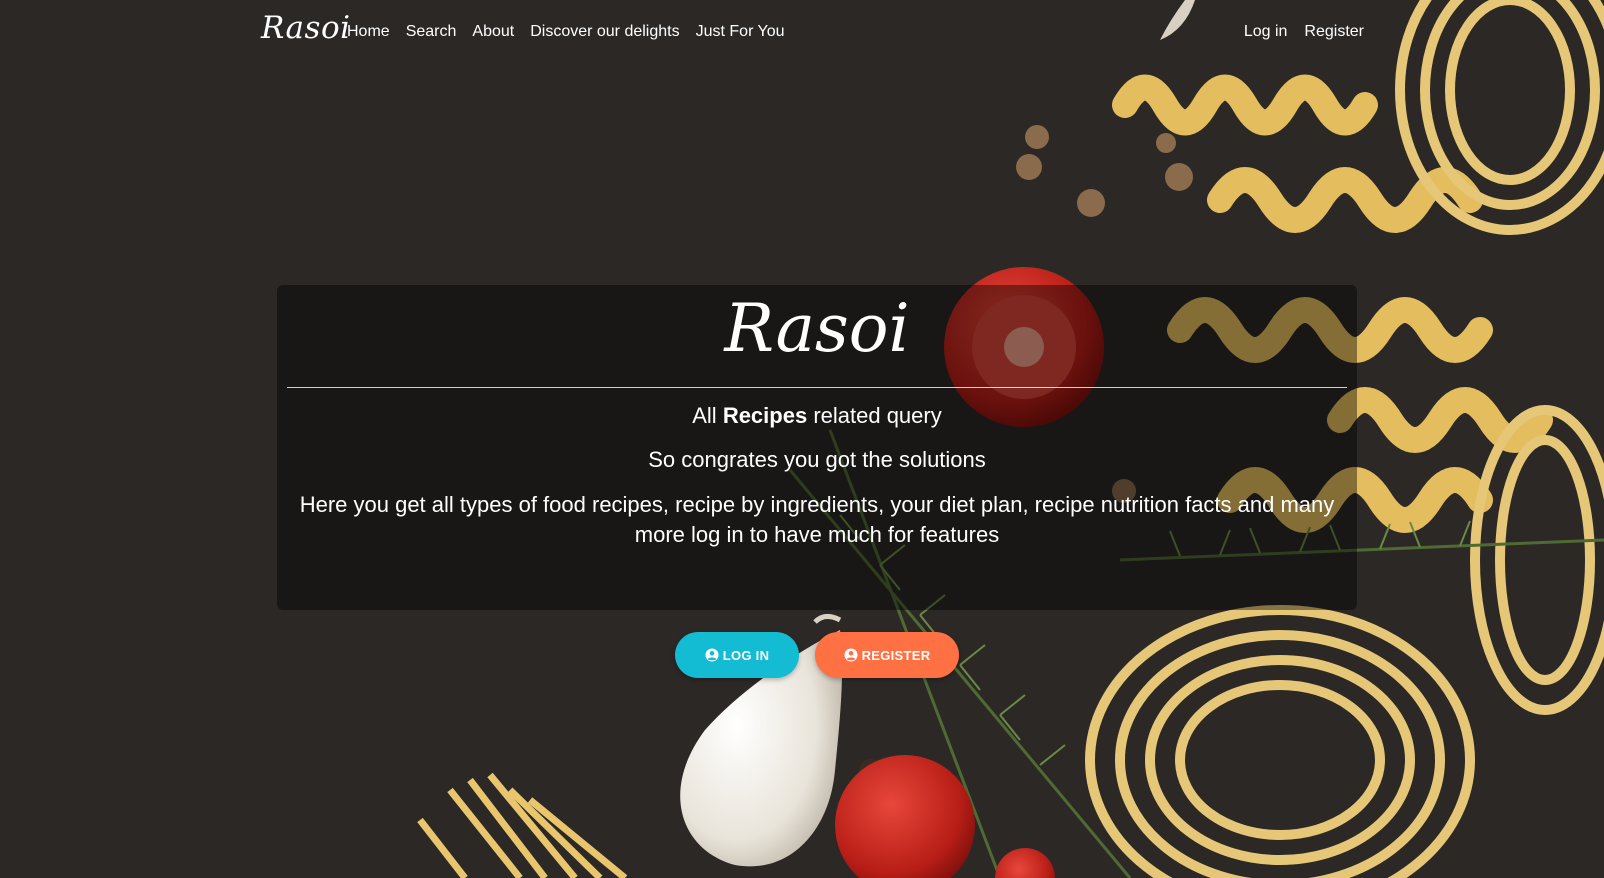 This screenshot has width=1604, height=878. I want to click on hero-tagline-prefix: All, so click(707, 415).